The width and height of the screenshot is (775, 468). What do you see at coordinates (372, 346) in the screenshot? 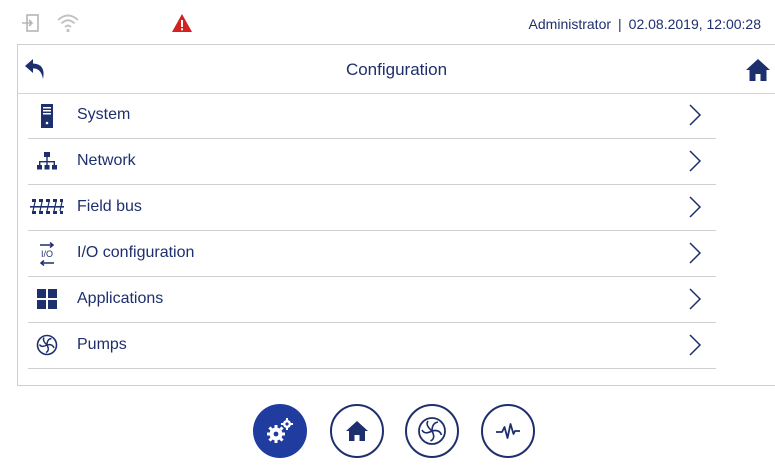
I see `menu-item-pumps: Pumps` at bounding box center [372, 346].